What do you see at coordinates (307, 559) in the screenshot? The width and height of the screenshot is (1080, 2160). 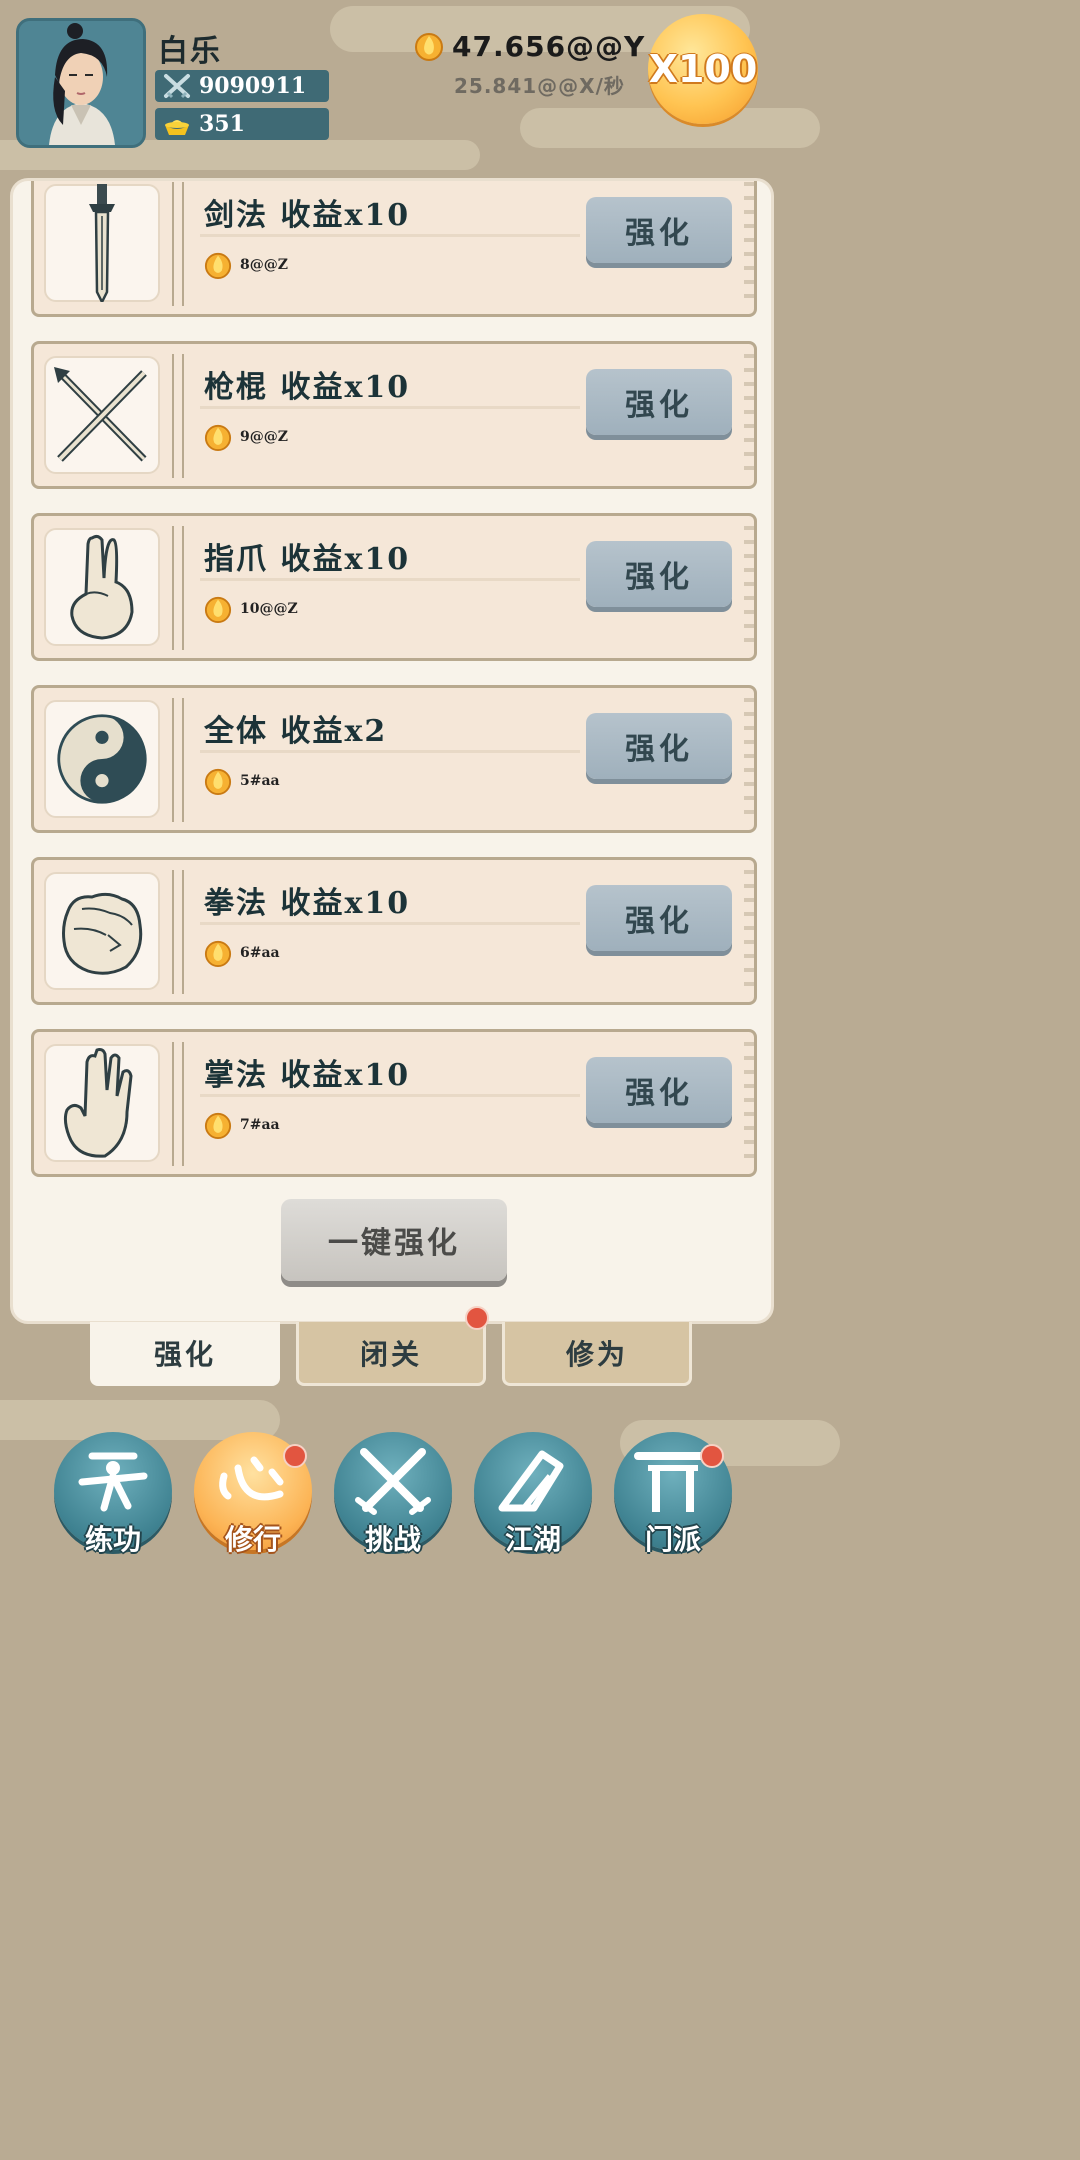 I see `item-title: 指爪 收益x10` at bounding box center [307, 559].